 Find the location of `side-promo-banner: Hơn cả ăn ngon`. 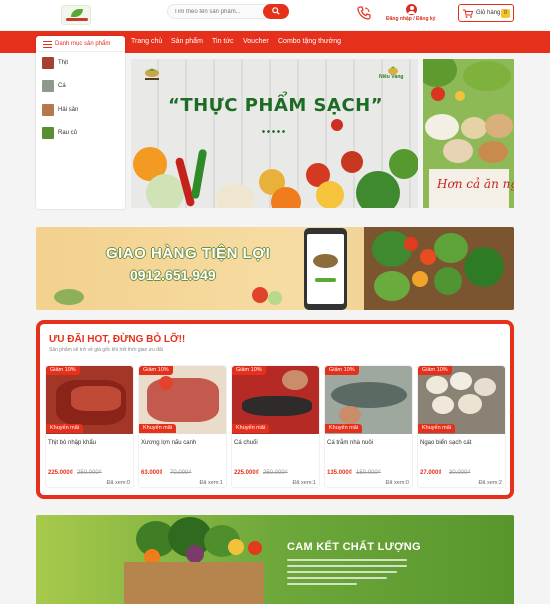

side-promo-banner: Hơn cả ăn ngon is located at coordinates (468, 133).